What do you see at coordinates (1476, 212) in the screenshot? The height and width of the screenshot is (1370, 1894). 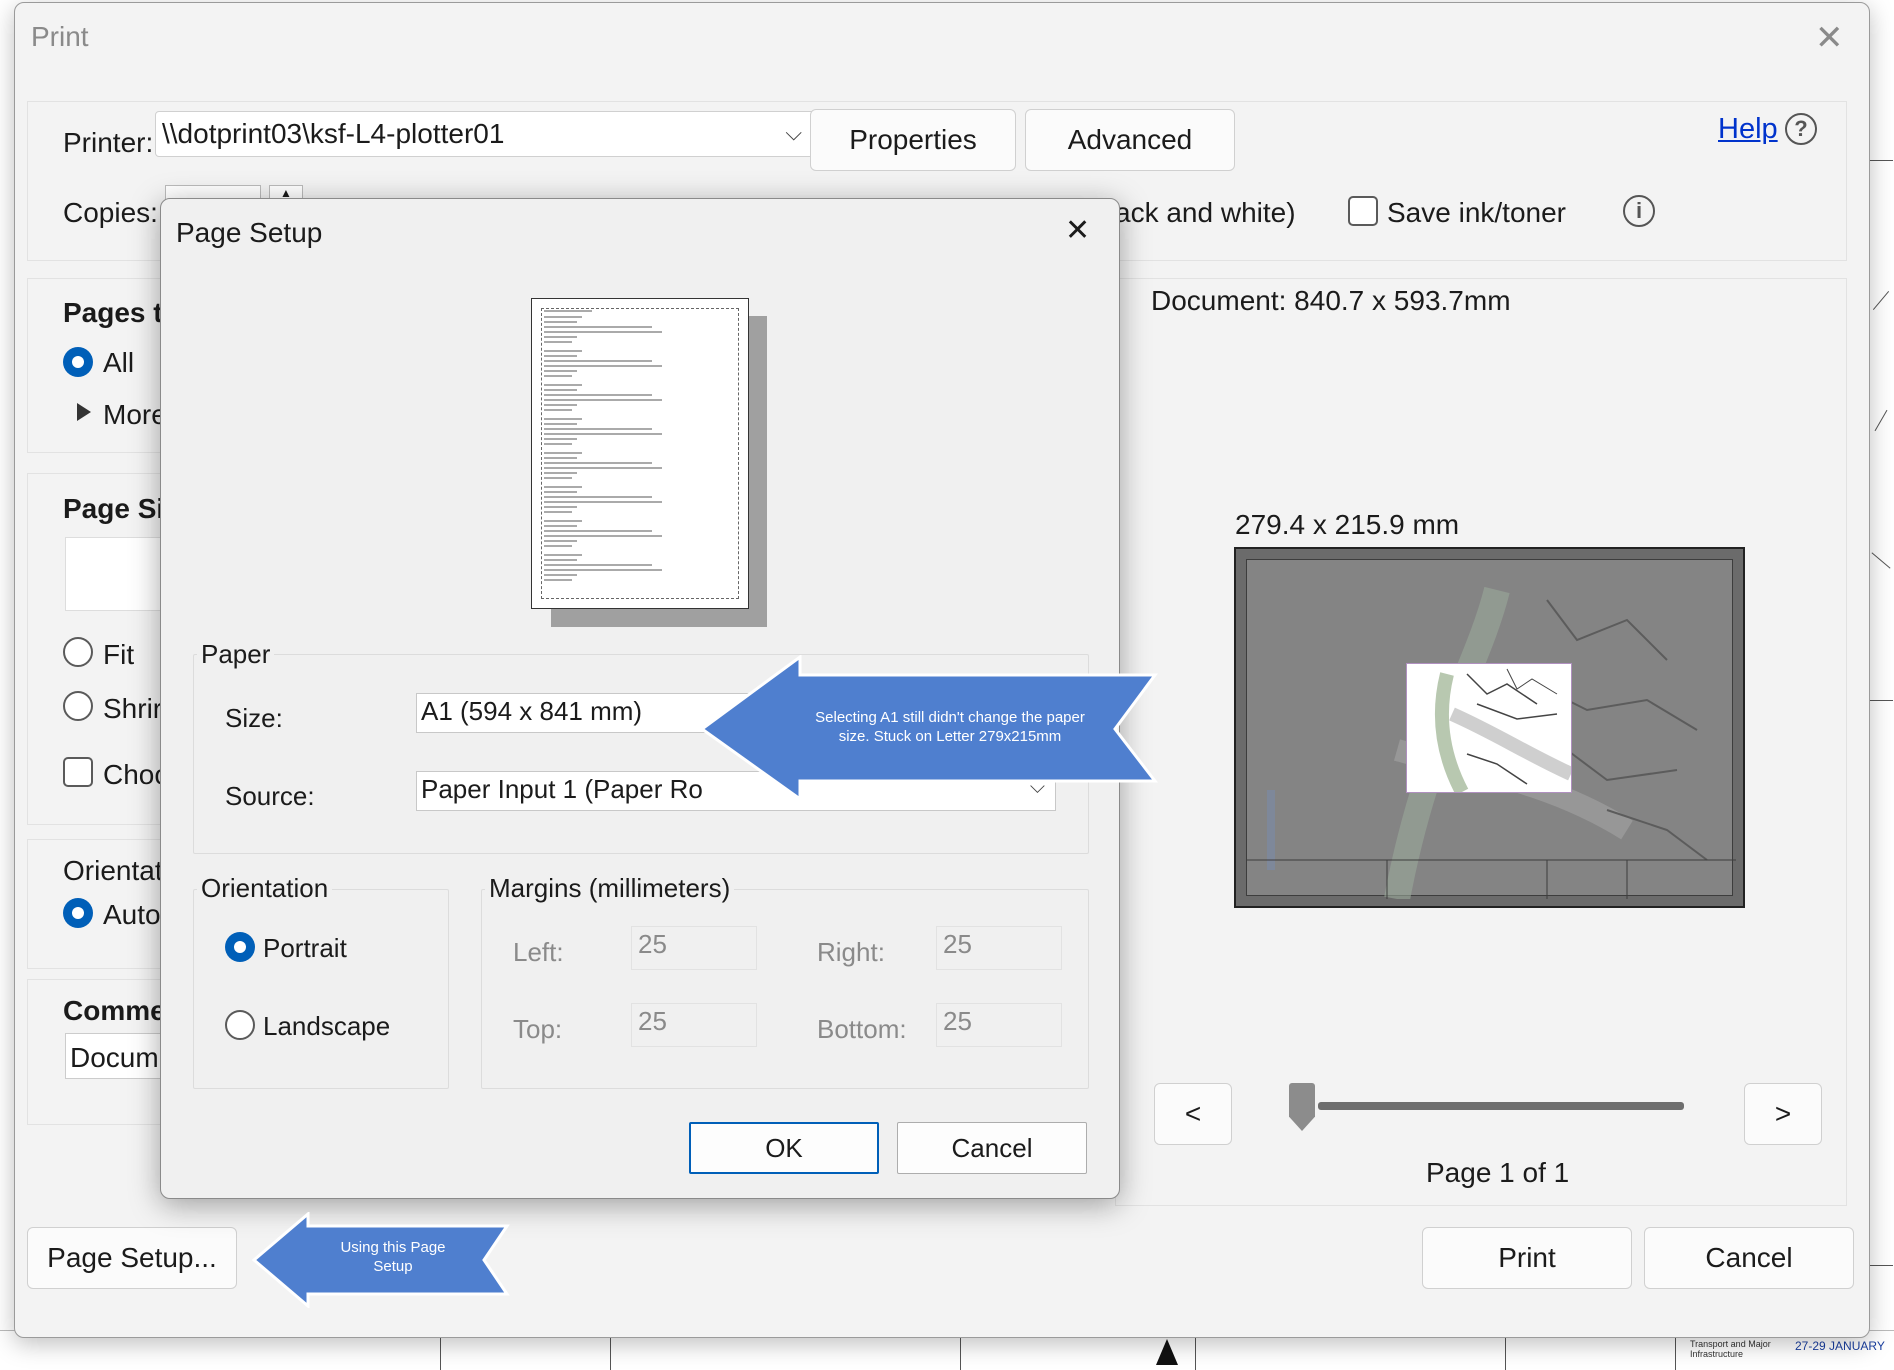 I see `save-ink-label: Save ink/toner` at bounding box center [1476, 212].